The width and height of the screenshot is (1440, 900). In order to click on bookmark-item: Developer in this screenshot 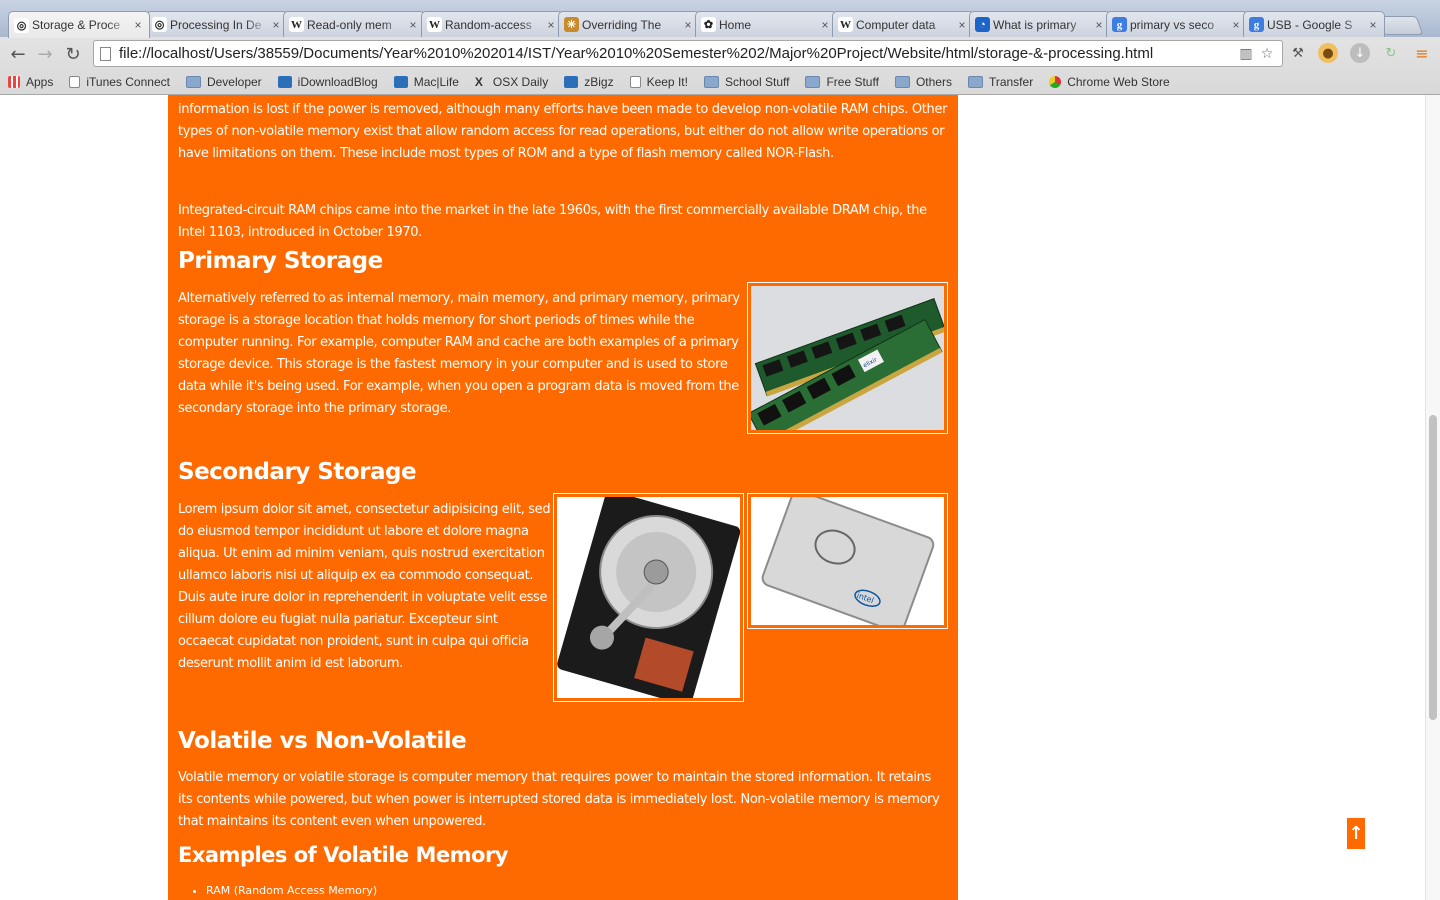, I will do `click(223, 82)`.